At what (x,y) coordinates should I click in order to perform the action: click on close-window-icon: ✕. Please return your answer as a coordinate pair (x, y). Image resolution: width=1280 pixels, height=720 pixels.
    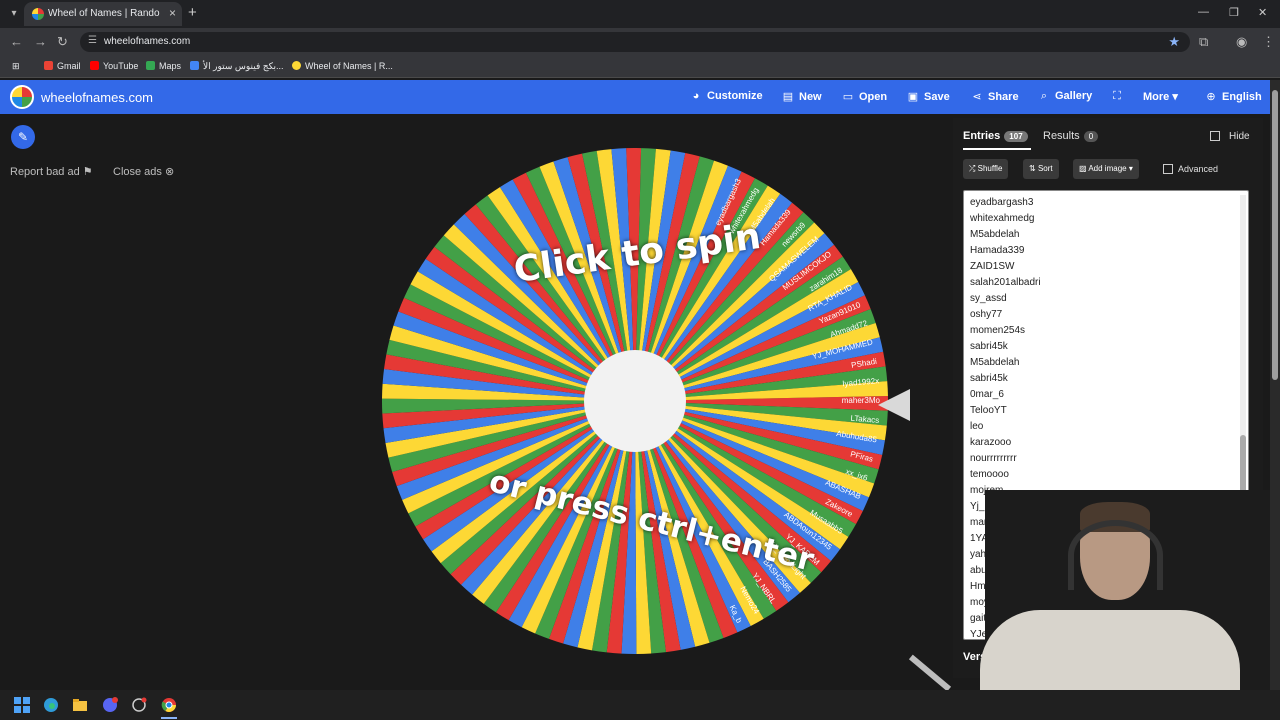
    Looking at the image, I should click on (1262, 12).